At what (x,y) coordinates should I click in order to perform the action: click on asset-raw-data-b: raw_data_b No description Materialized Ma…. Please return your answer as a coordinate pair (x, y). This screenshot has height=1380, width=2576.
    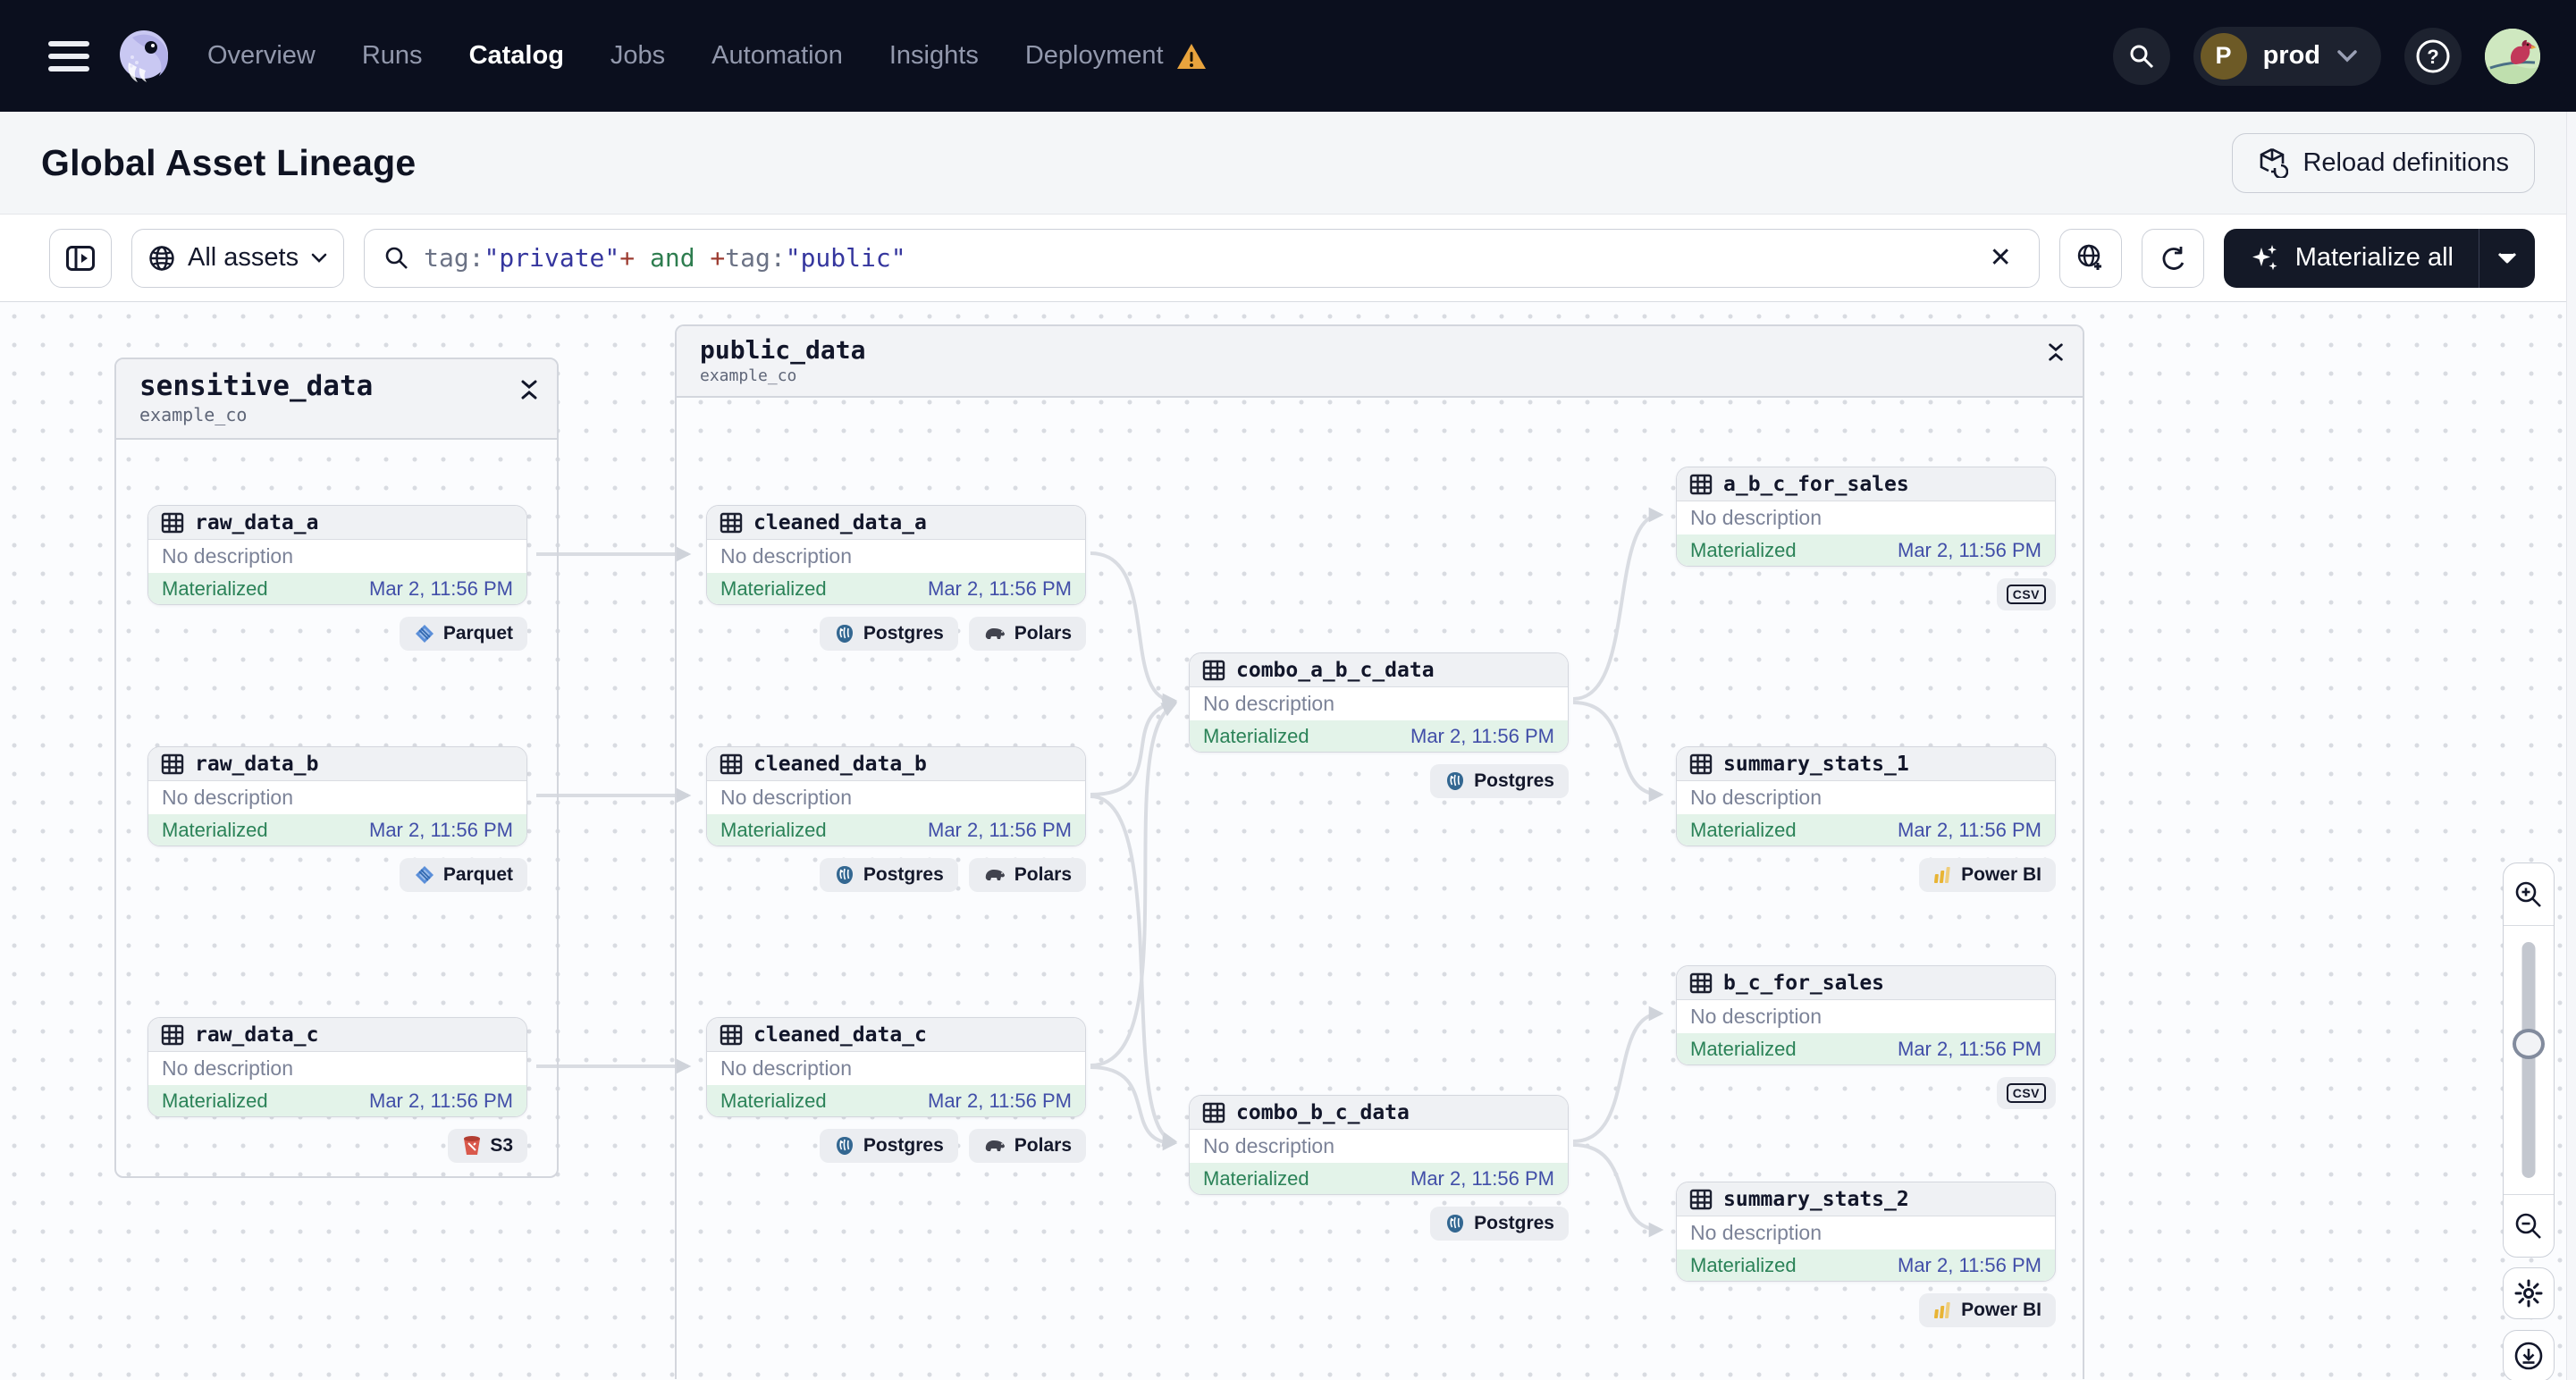
    Looking at the image, I should click on (337, 819).